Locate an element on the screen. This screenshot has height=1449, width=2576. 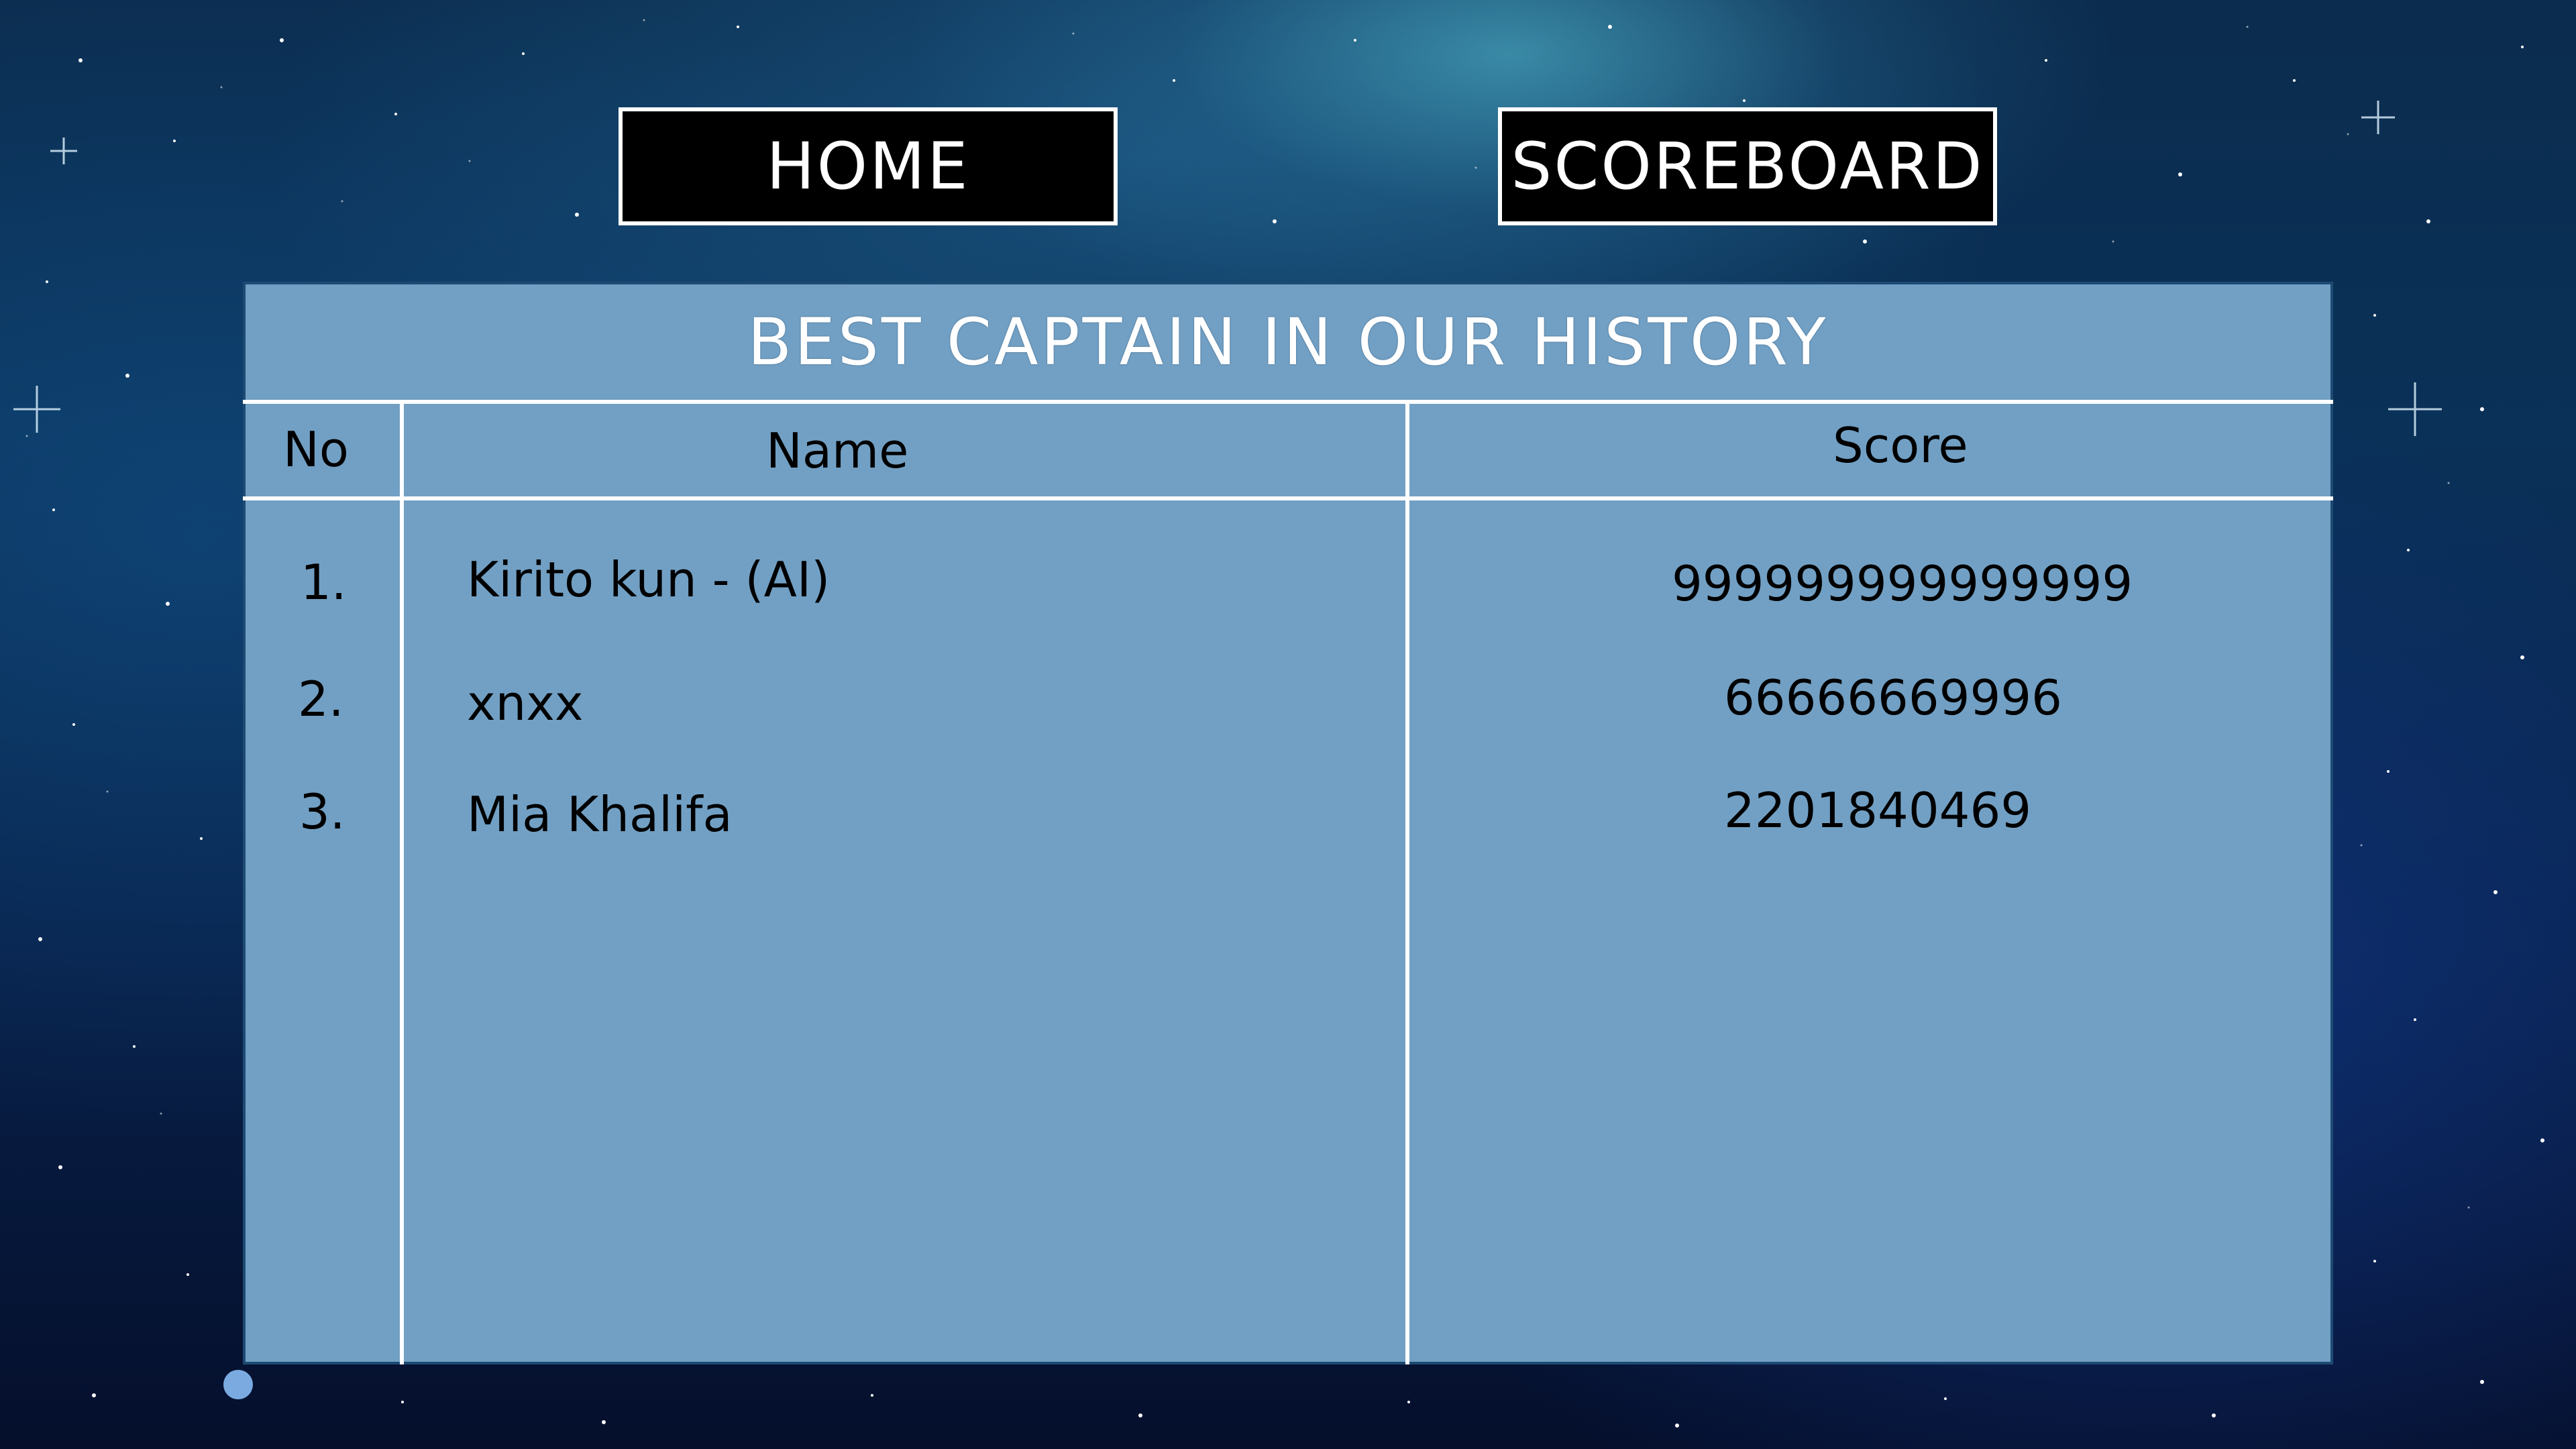
row-1-name: Kirito kun - (AI) is located at coordinates (648, 579).